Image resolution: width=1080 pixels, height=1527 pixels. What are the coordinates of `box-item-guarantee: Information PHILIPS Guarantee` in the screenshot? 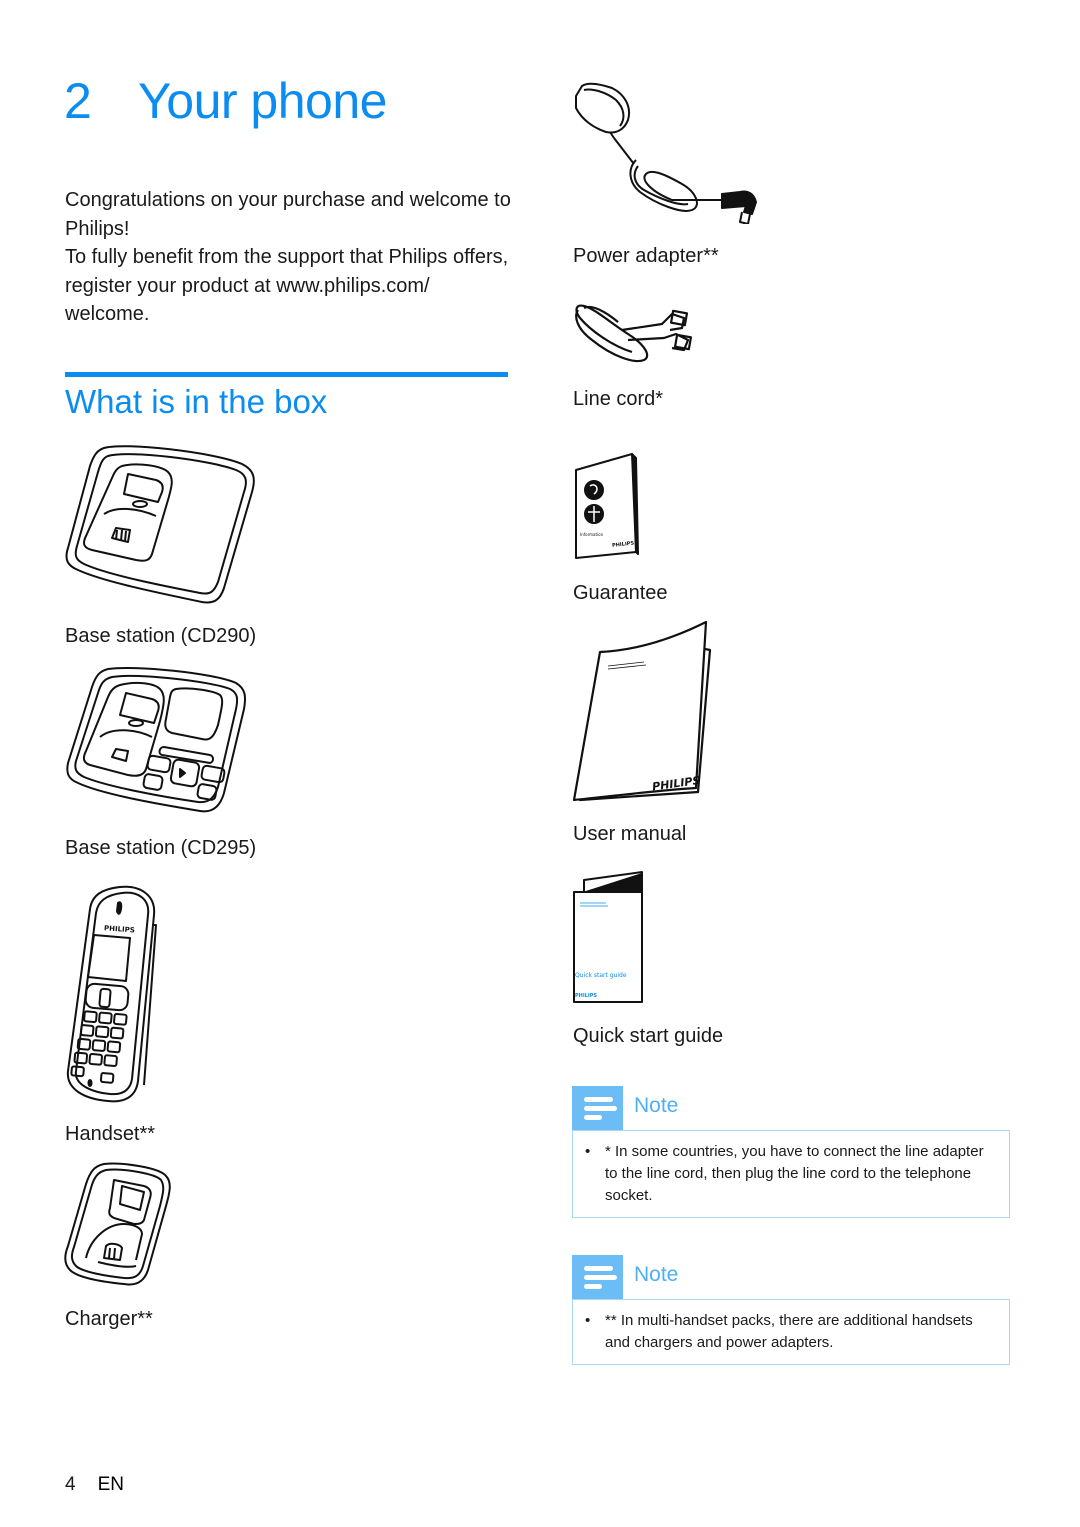 It's located at (620, 528).